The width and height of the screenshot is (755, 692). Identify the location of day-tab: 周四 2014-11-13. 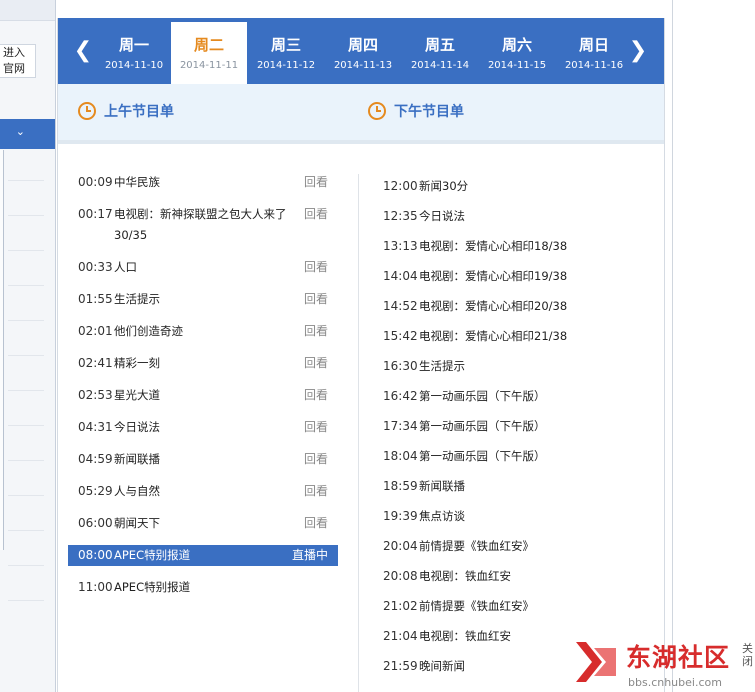
(363, 53).